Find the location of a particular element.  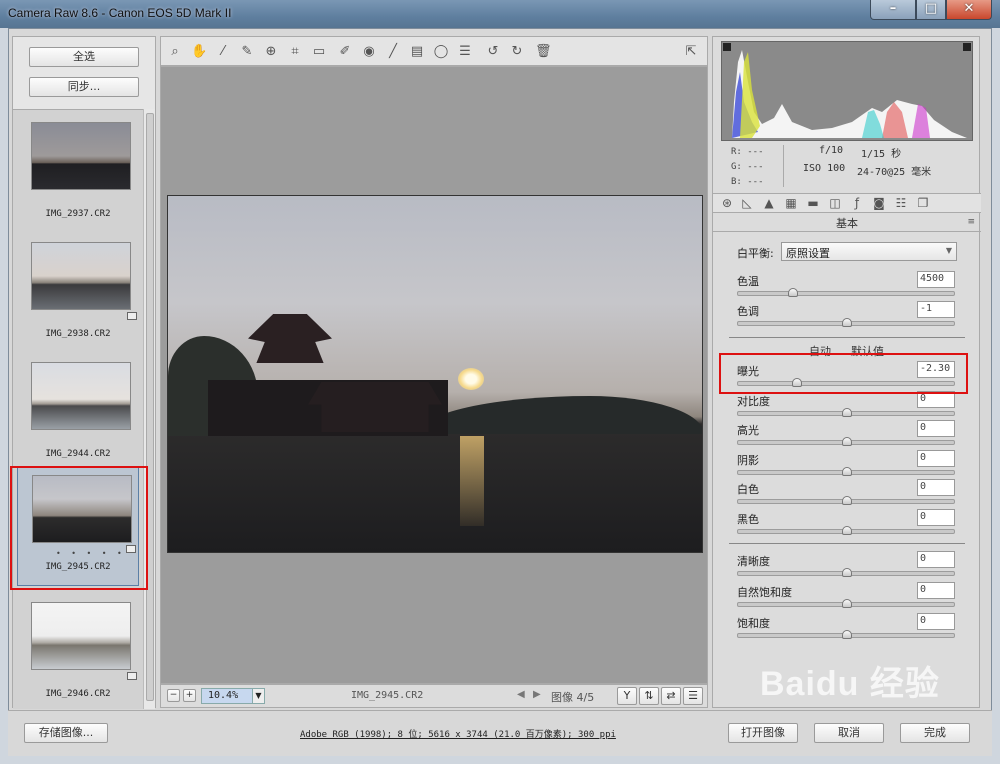

tab-split-toning-icon: ▬ is located at coordinates (813, 203).